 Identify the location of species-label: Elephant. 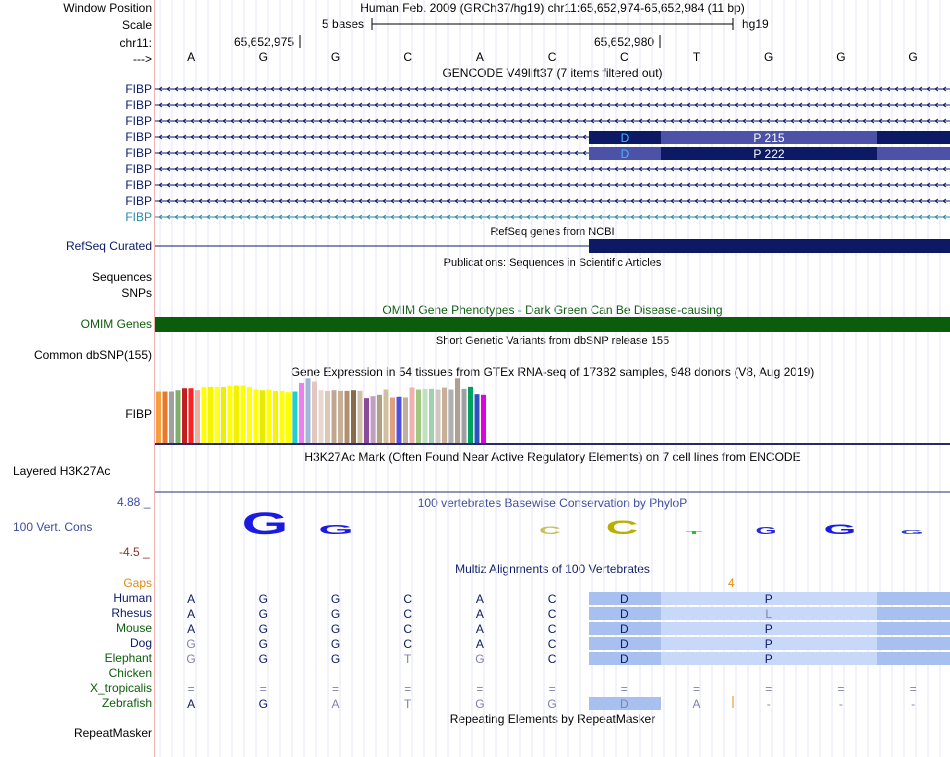
(76, 658).